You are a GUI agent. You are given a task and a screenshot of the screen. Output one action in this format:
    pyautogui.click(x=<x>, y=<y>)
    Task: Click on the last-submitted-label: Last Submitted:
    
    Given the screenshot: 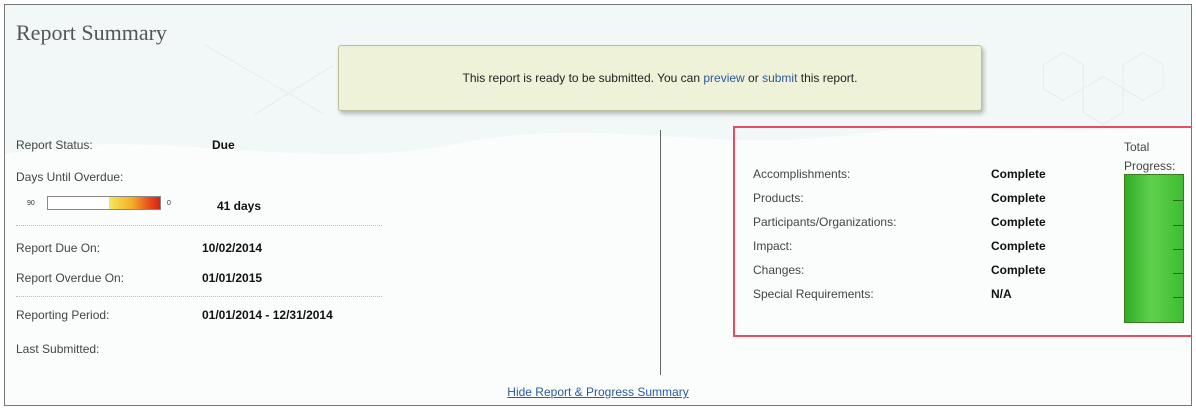 What is the action you would take?
    pyautogui.click(x=58, y=349)
    